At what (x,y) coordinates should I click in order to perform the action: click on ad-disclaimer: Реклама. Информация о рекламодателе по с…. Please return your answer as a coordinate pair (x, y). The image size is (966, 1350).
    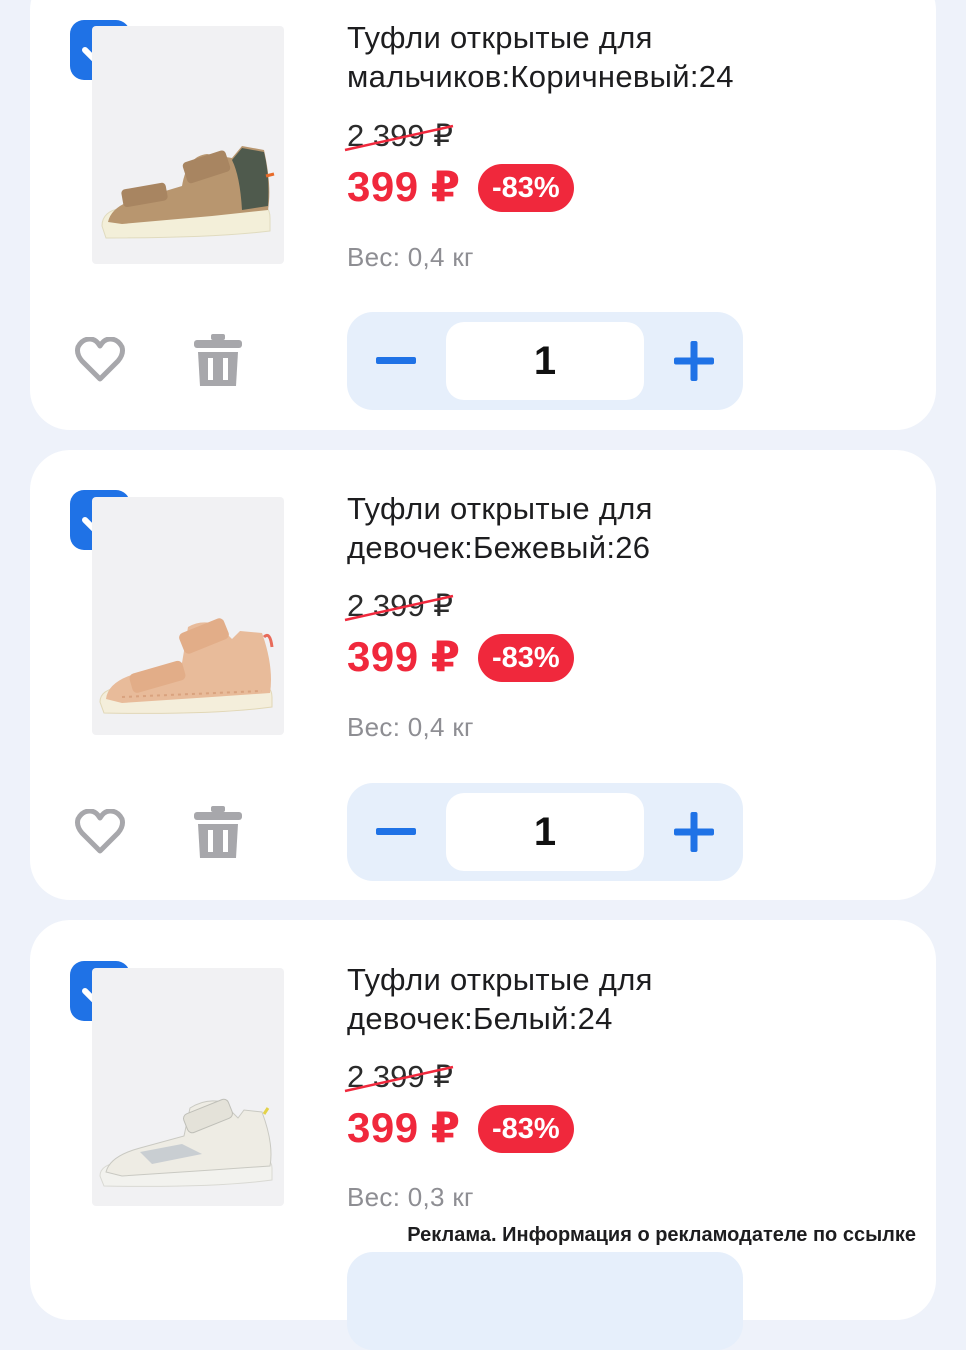
    Looking at the image, I should click on (661, 1235).